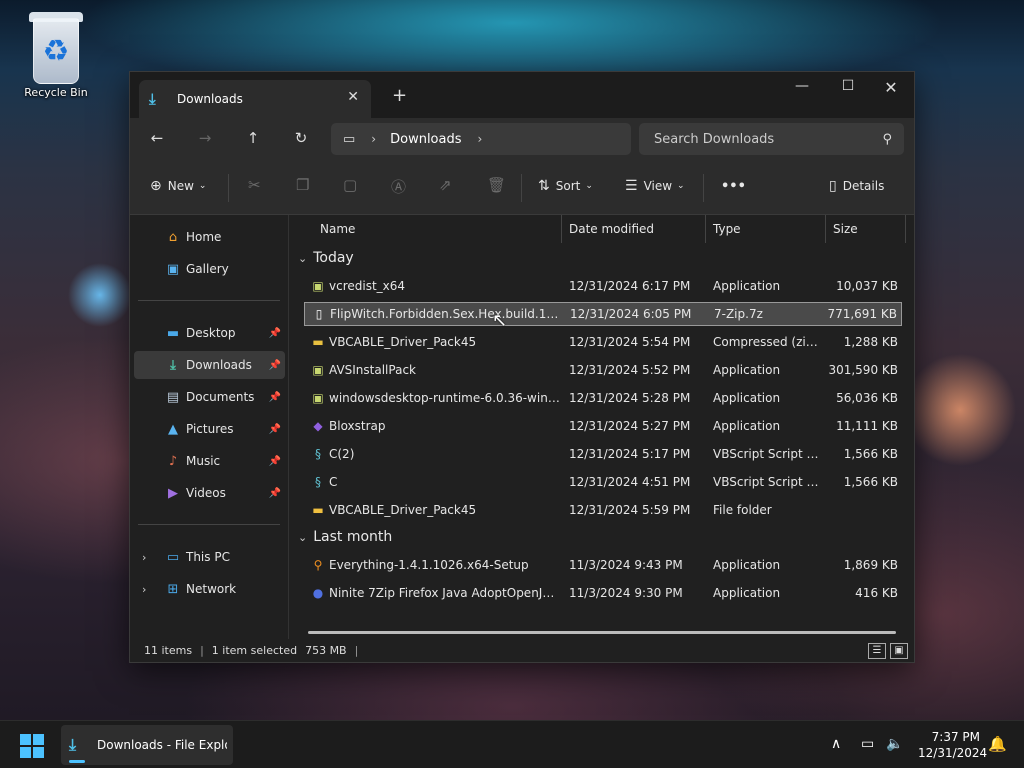 This screenshot has width=1024, height=768. Describe the element at coordinates (634, 229) in the screenshot. I see `column-header-date: Date modified` at that location.